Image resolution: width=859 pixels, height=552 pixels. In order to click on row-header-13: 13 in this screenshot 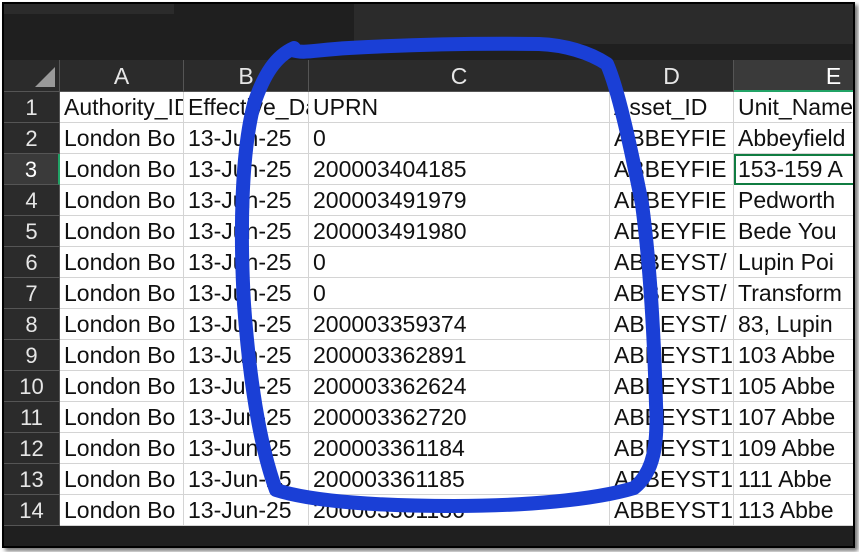, I will do `click(32, 479)`.